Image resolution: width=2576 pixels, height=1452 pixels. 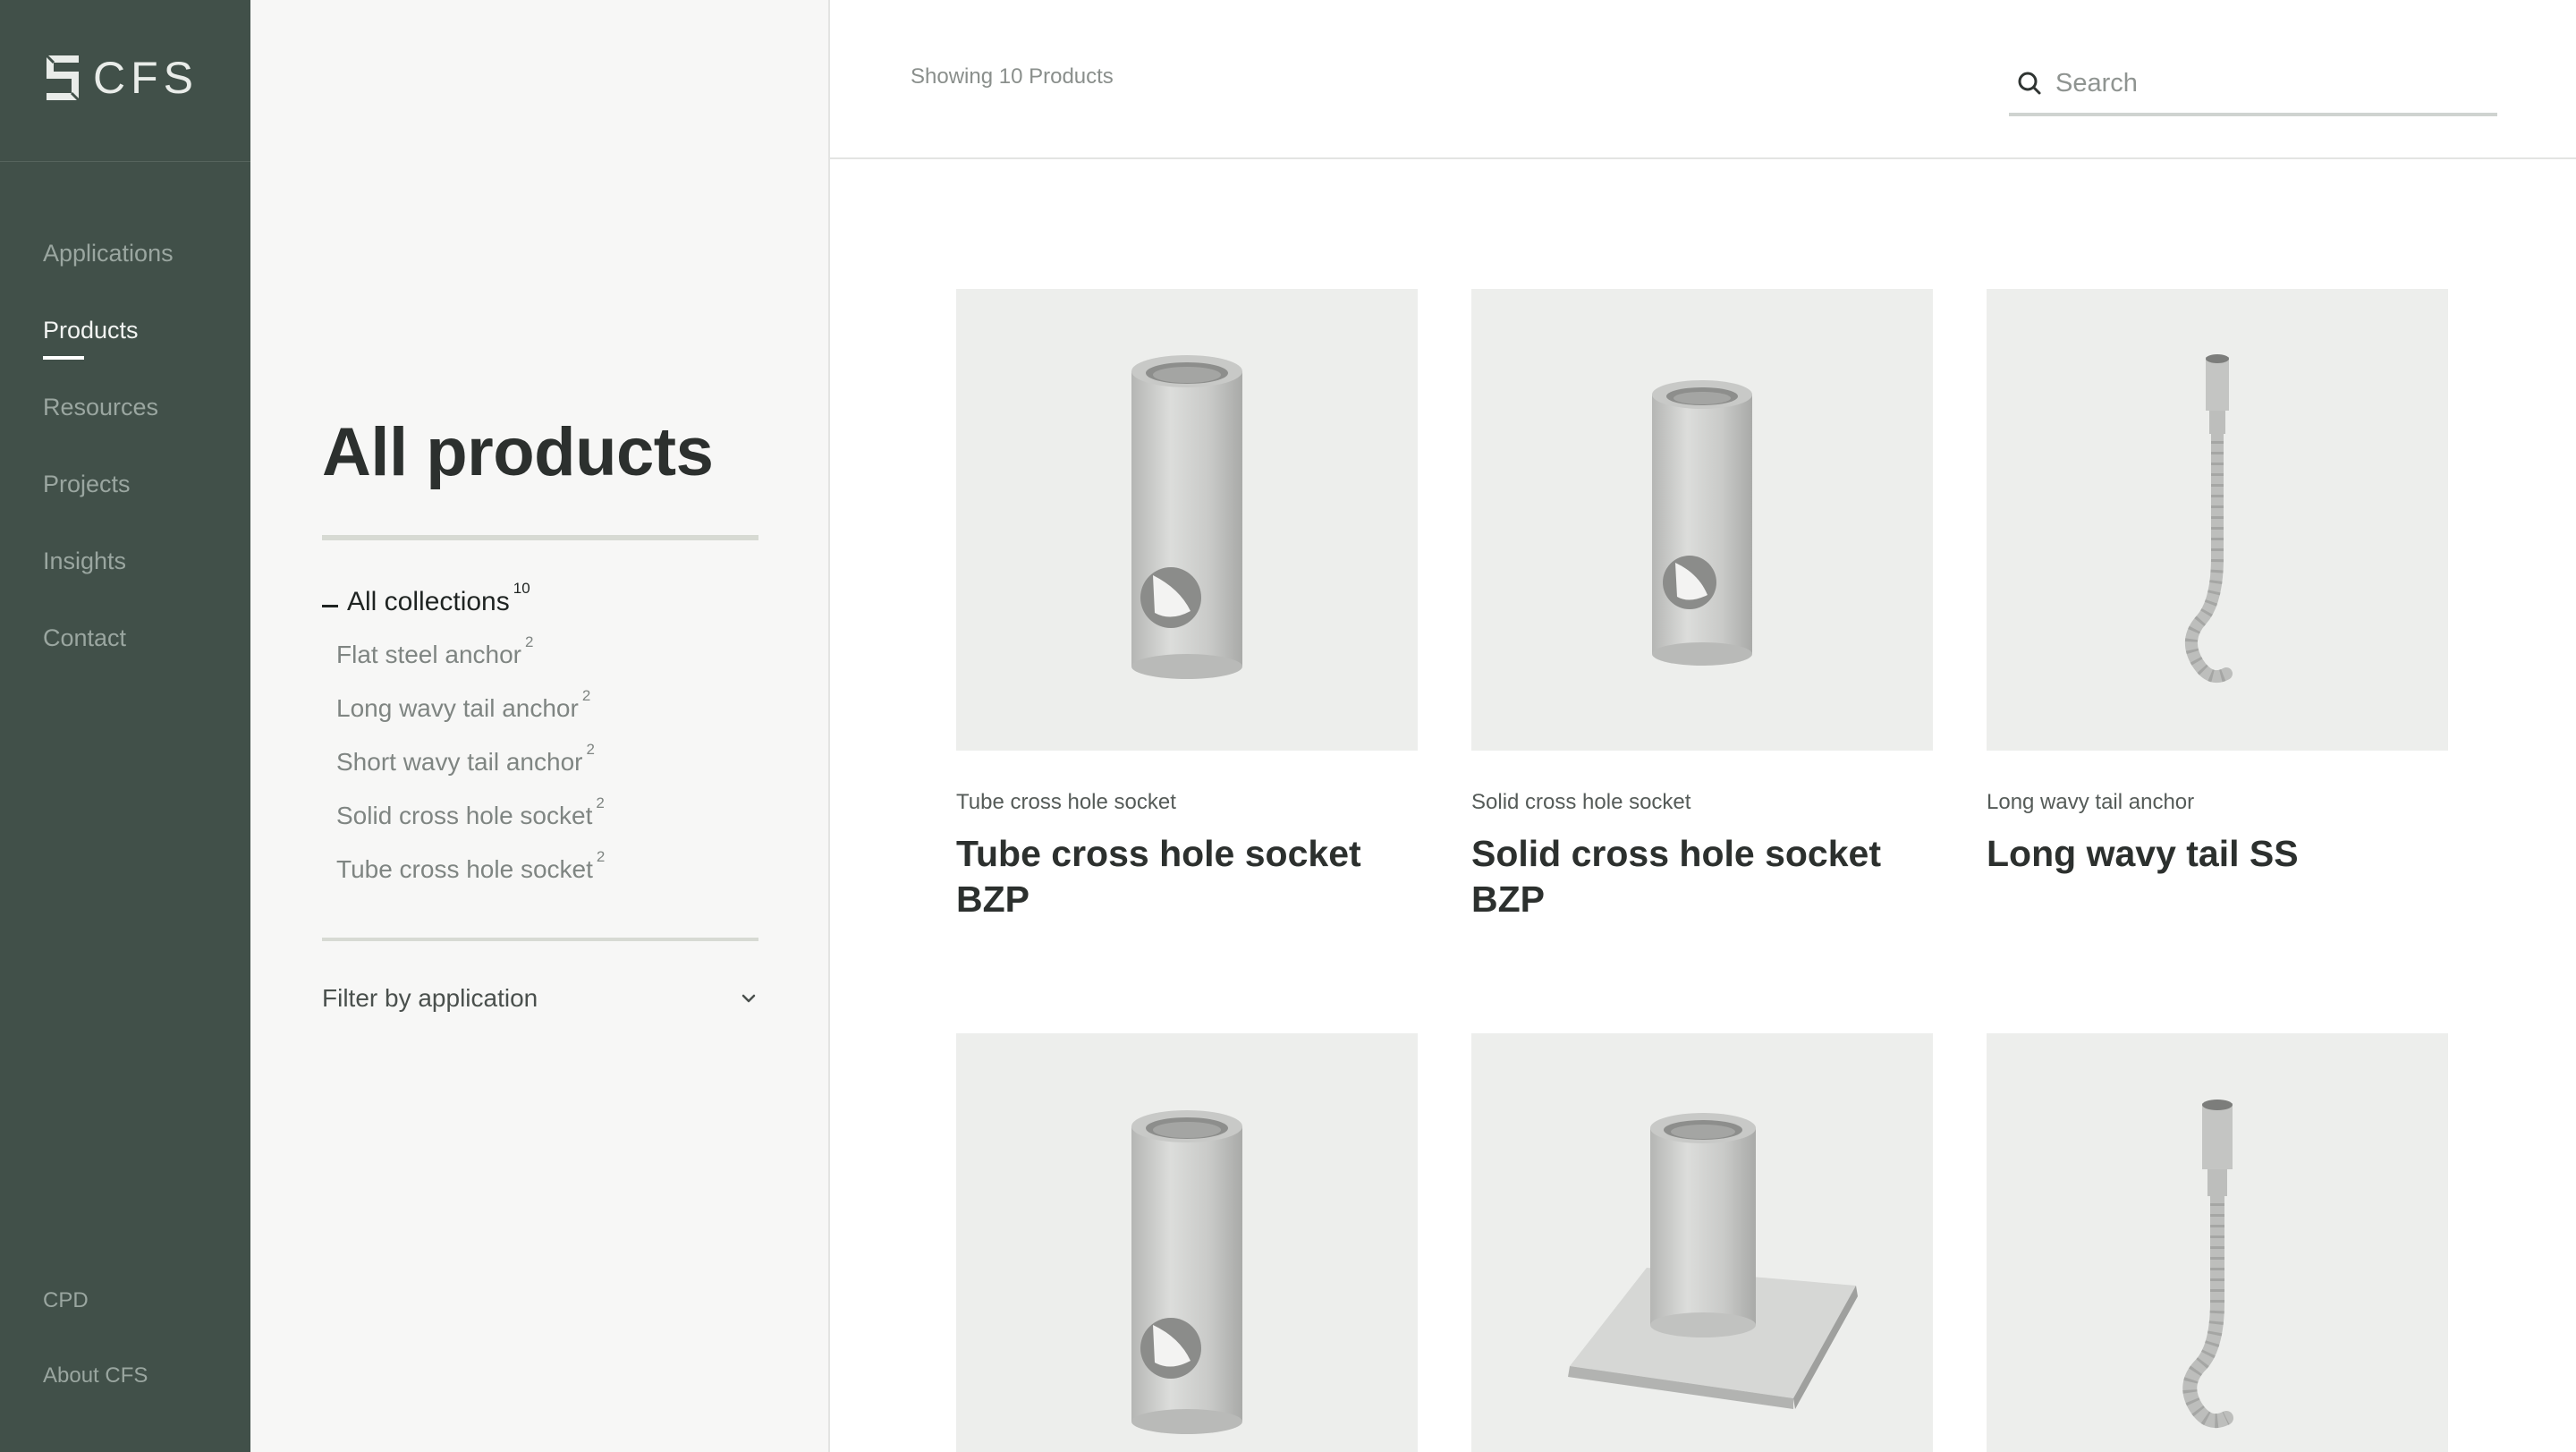 I want to click on nav-item-contact: Contact, so click(x=84, y=638).